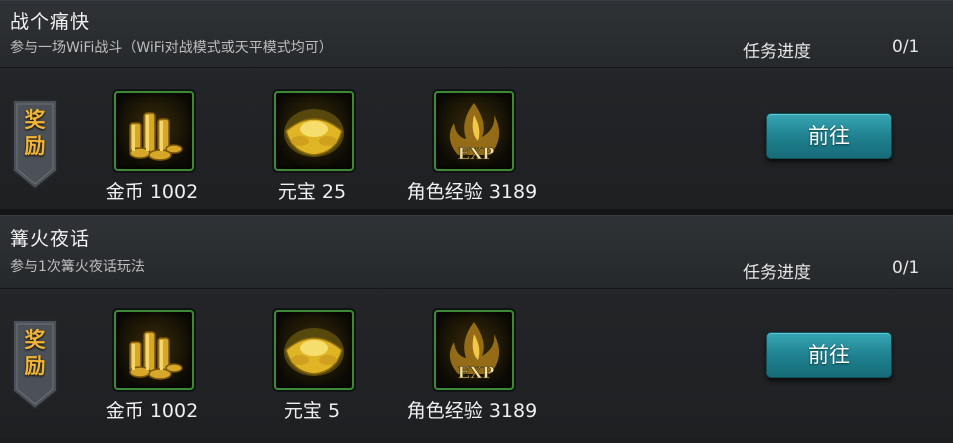  I want to click on reward-label: 元宝 25, so click(312, 192).